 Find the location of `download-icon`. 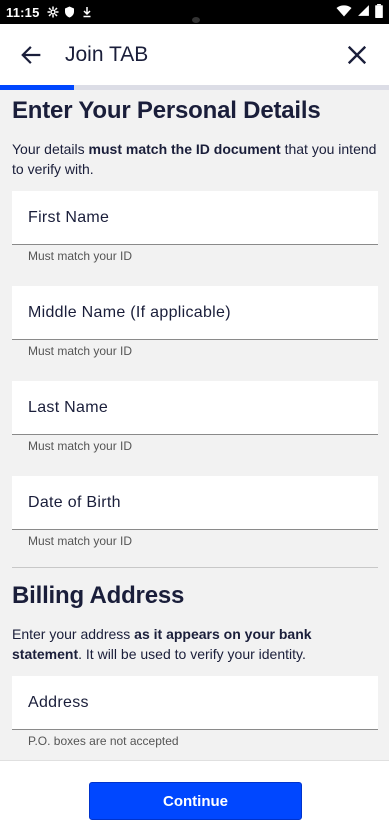

download-icon is located at coordinates (87, 12).